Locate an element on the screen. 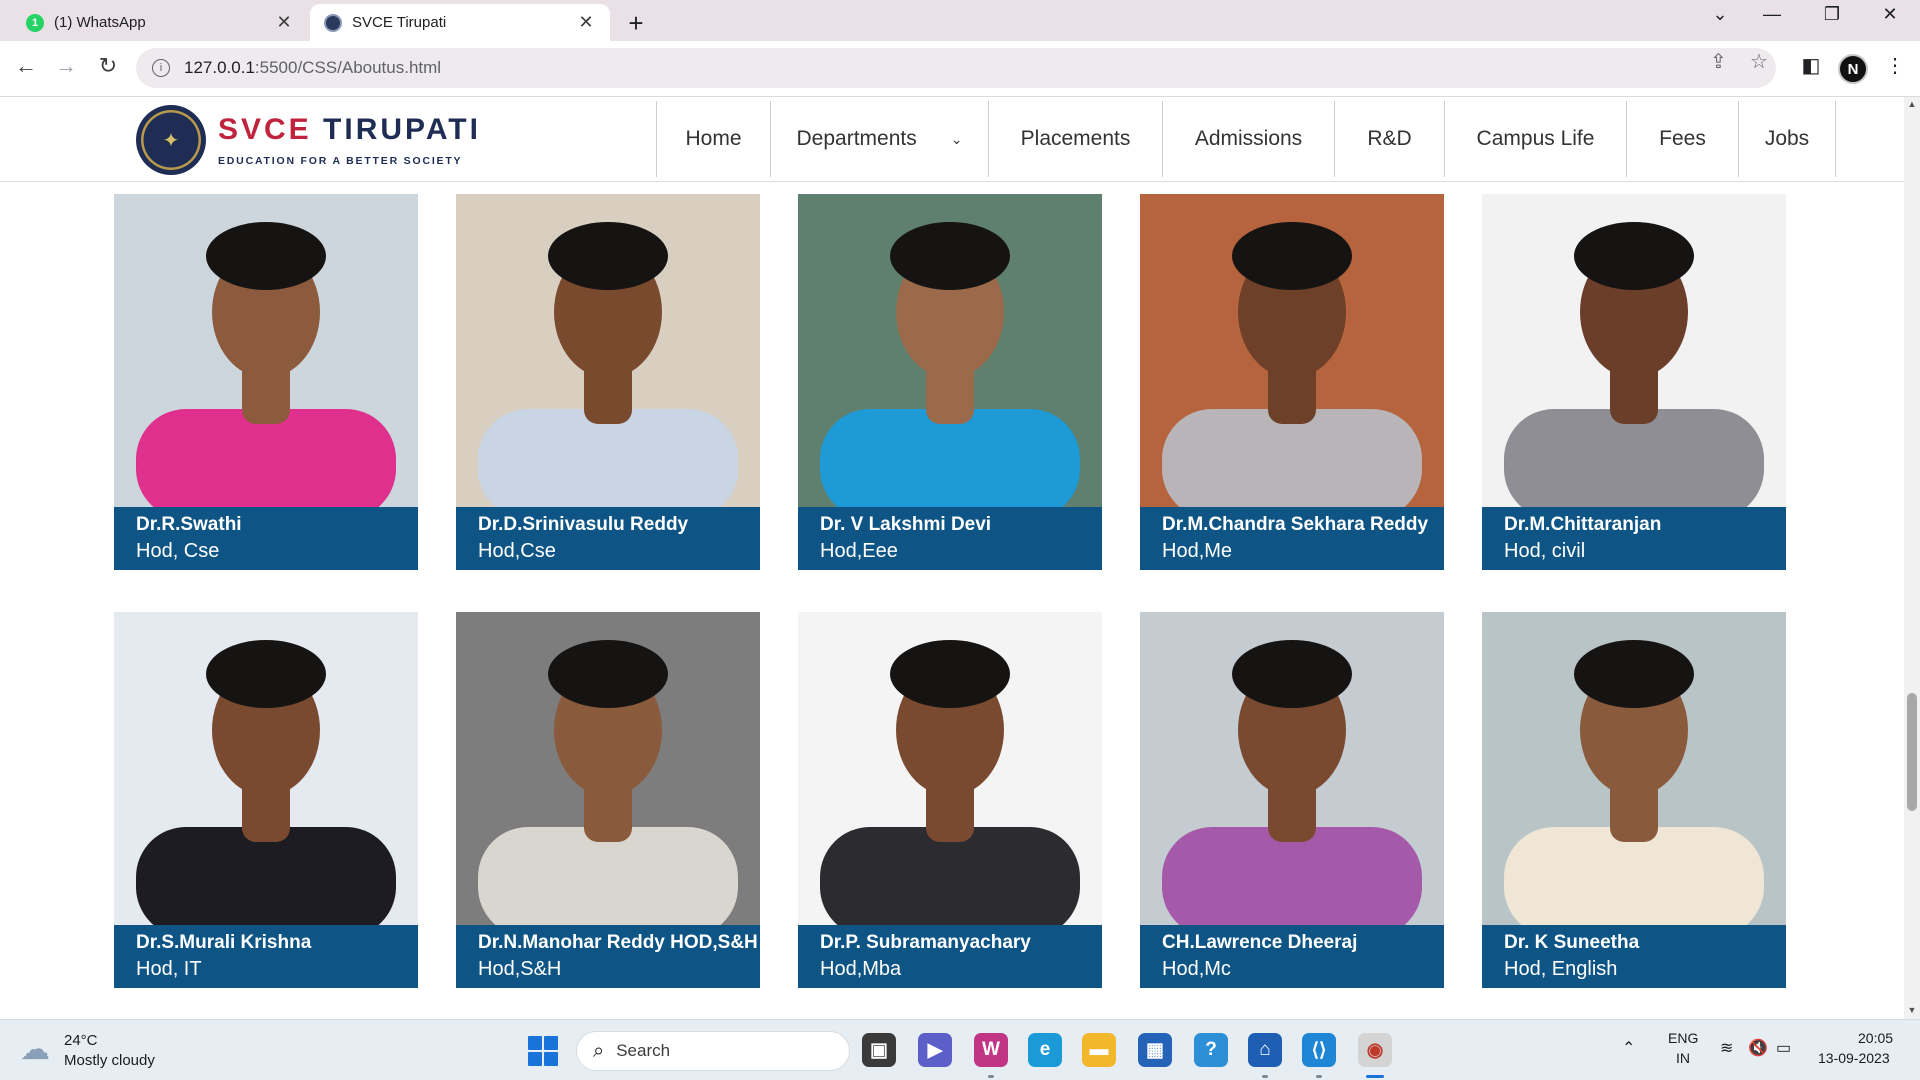 The image size is (1920, 1080). nav-admissions: Admissions is located at coordinates (1248, 139).